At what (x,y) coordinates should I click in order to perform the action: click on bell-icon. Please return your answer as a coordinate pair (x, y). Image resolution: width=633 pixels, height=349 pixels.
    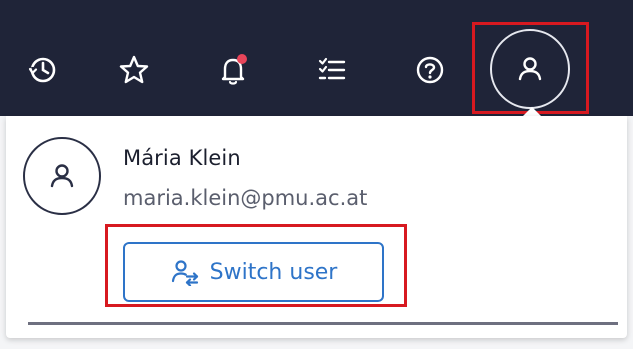
    Looking at the image, I should click on (233, 70).